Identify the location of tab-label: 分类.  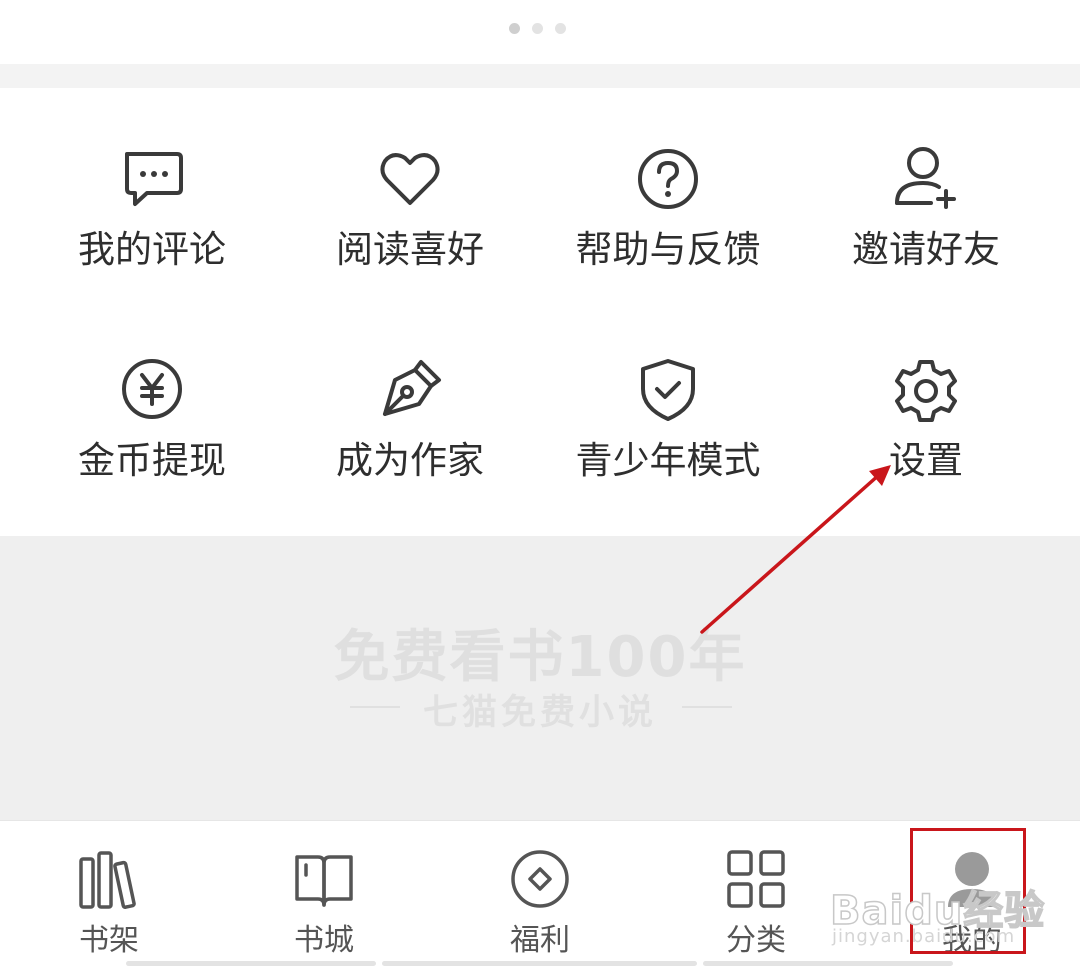
(756, 940).